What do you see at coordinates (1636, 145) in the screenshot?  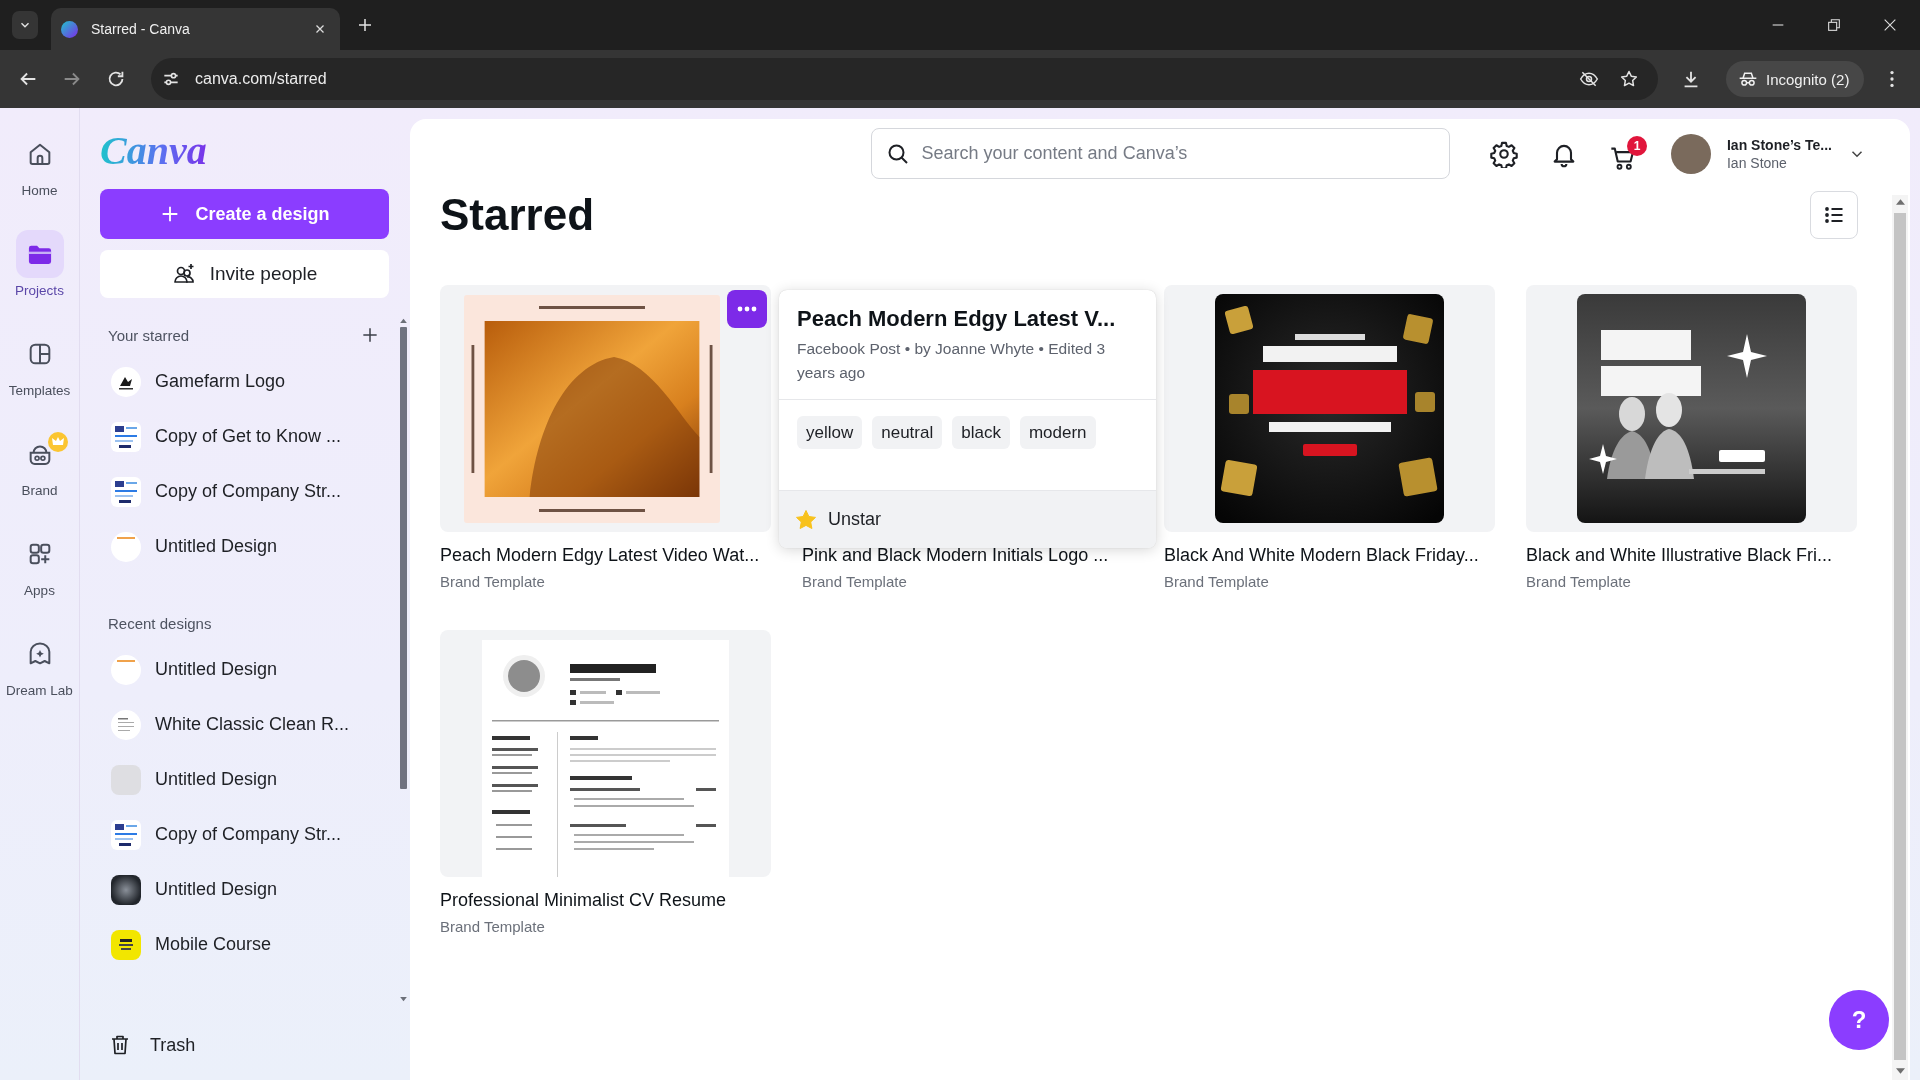 I see `cart-badge: 1` at bounding box center [1636, 145].